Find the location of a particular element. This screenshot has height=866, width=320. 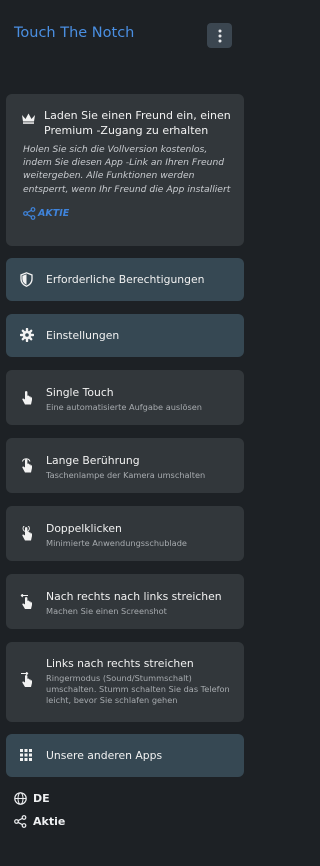

gesture-title: Lange Berührung is located at coordinates (93, 460).